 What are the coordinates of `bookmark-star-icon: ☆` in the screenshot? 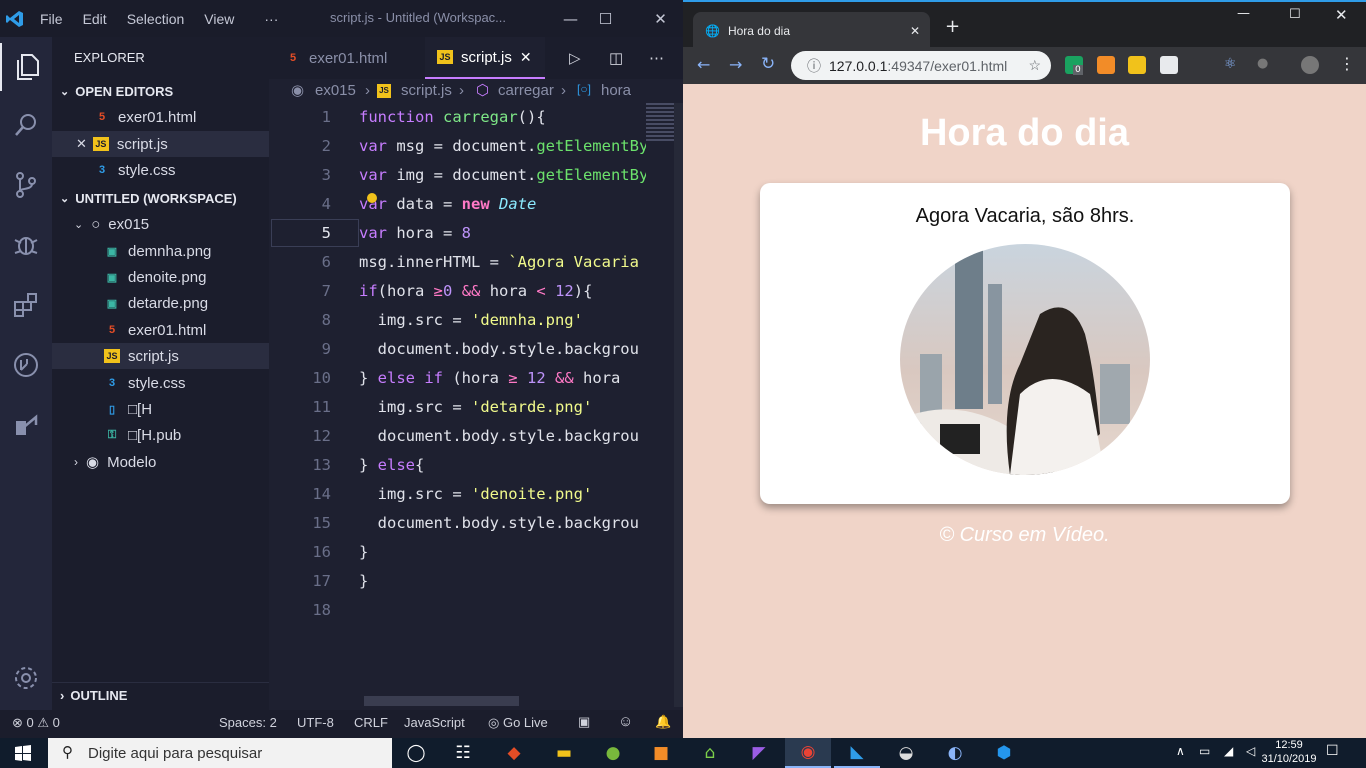 It's located at (1034, 65).